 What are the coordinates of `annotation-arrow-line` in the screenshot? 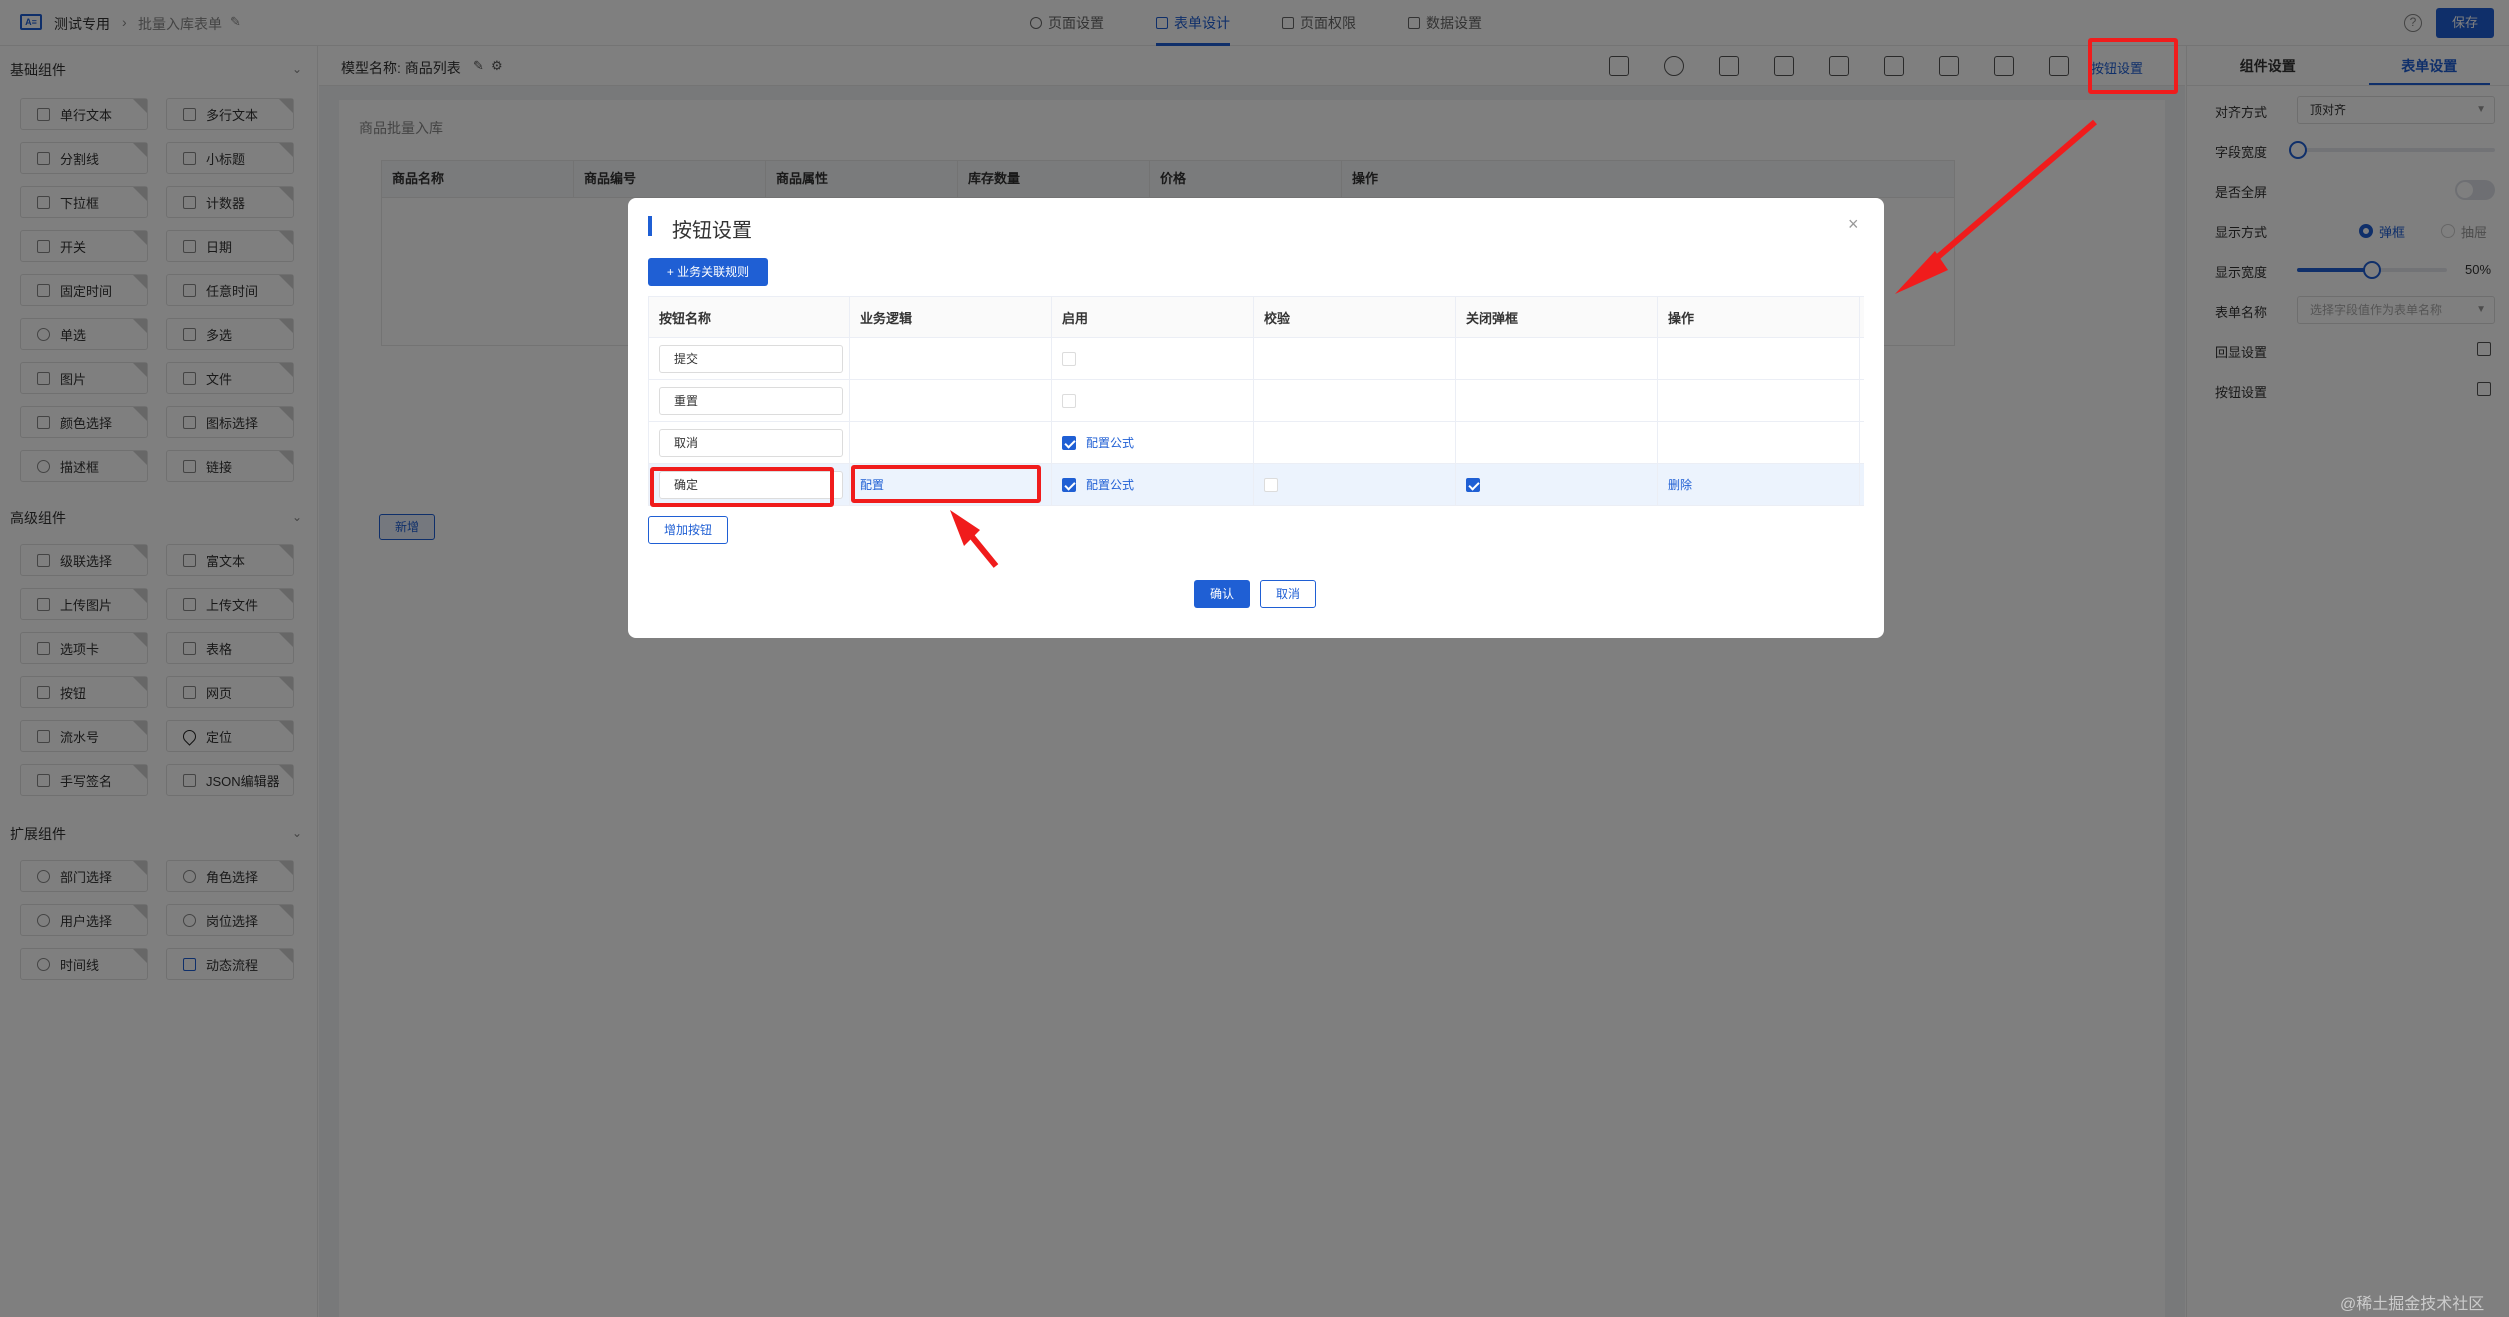 It's located at (2006, 198).